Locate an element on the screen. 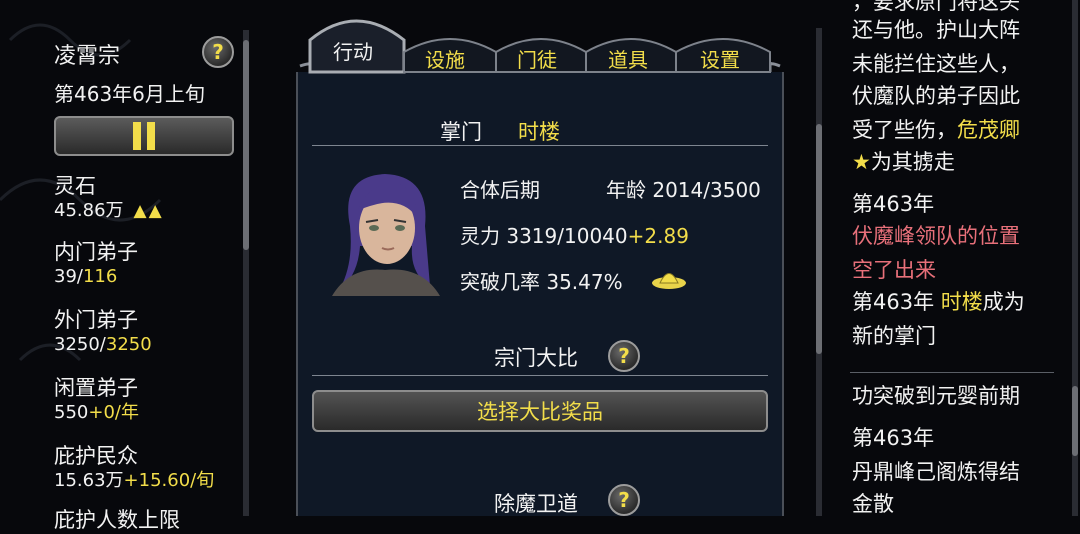 The image size is (1080, 534). log-entry: 第463年 时楼成为 is located at coordinates (938, 302).